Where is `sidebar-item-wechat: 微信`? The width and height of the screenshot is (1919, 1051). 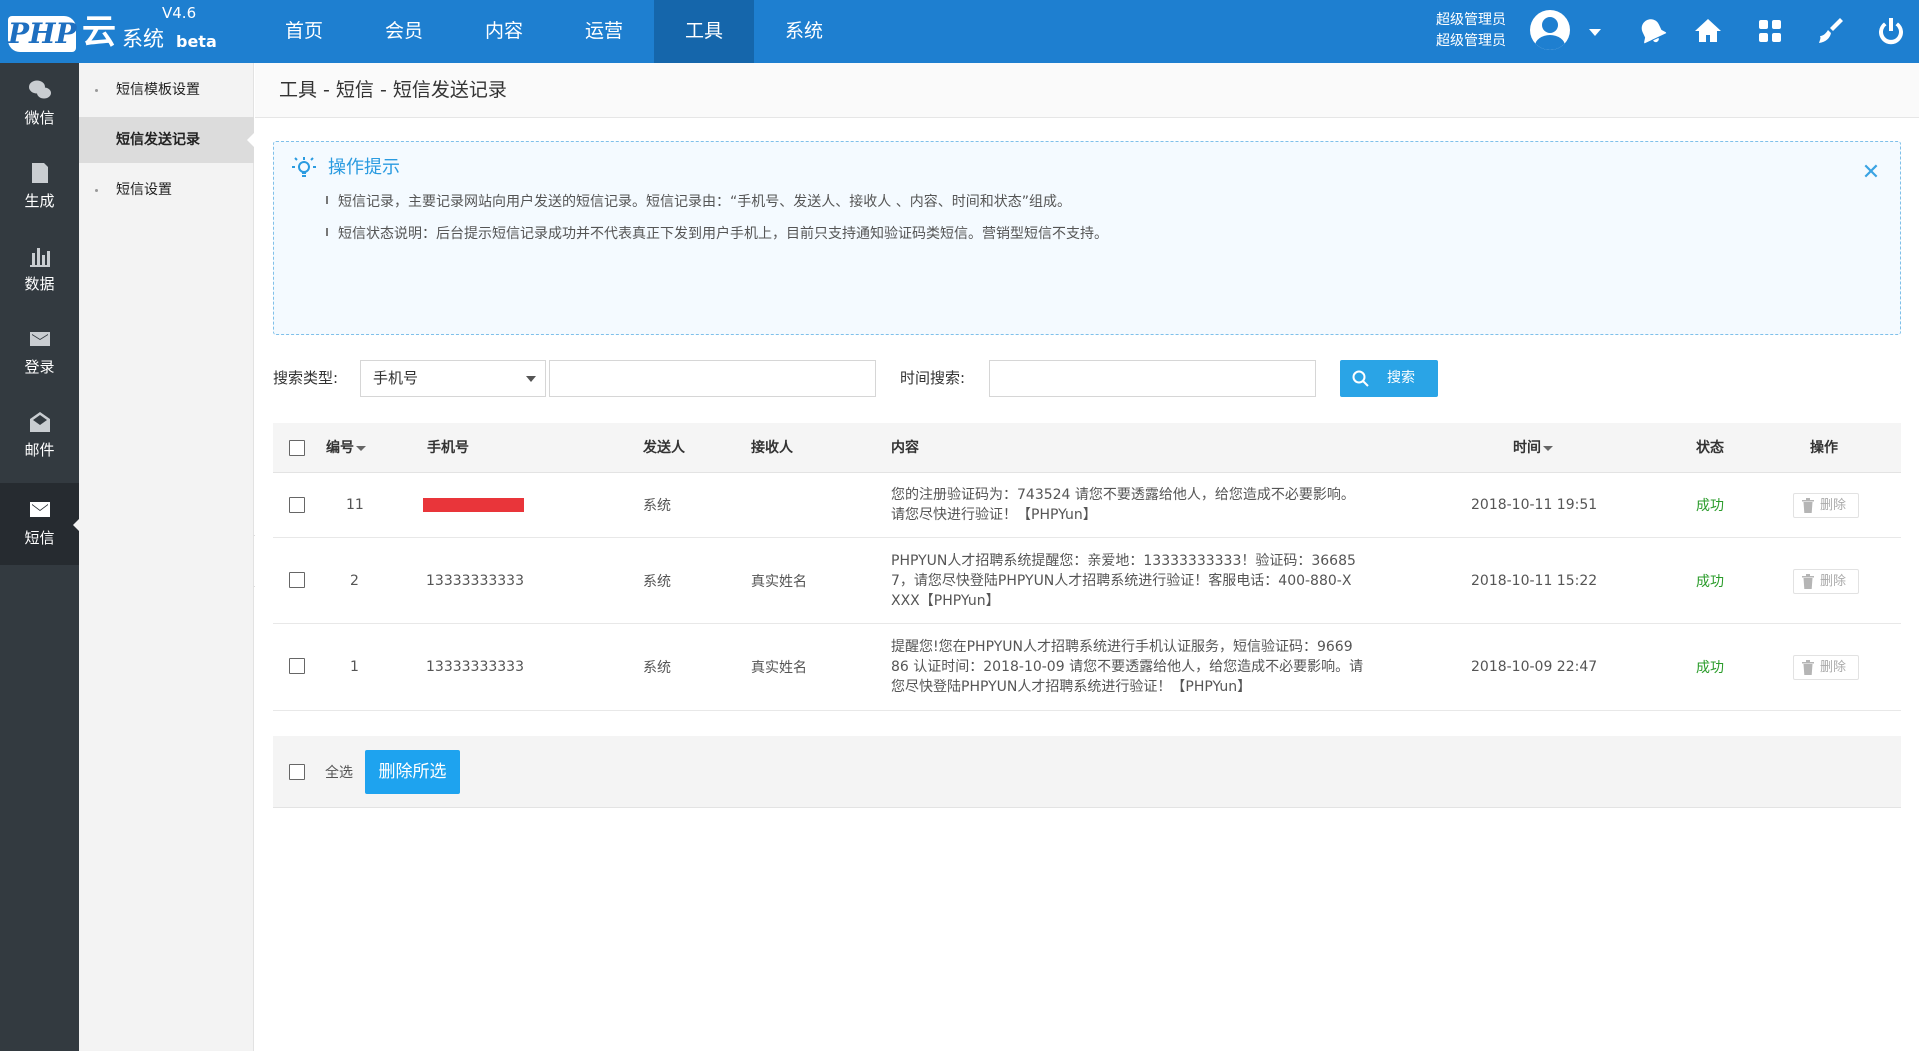 sidebar-item-wechat: 微信 is located at coordinates (39, 104).